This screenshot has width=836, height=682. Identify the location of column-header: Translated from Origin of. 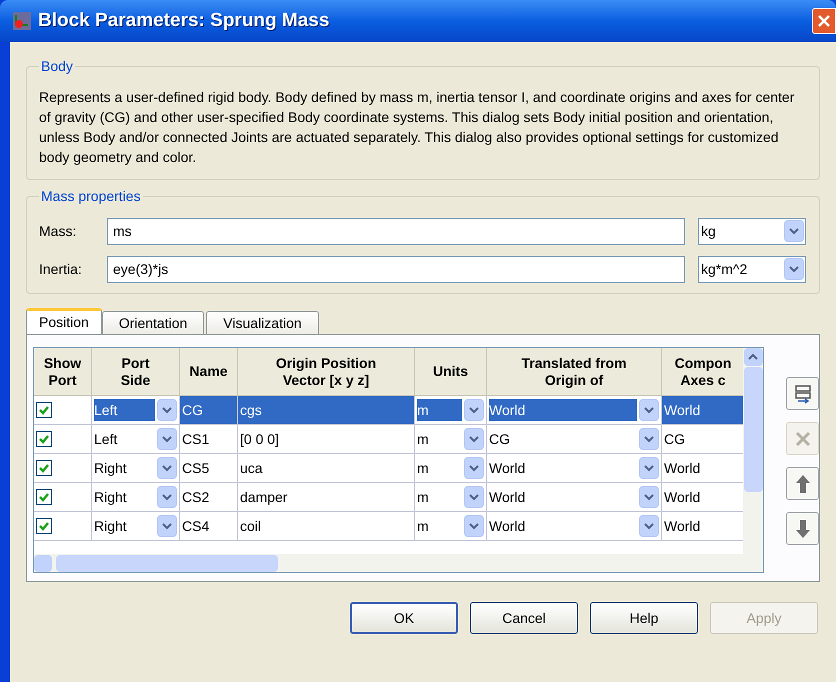
(574, 372).